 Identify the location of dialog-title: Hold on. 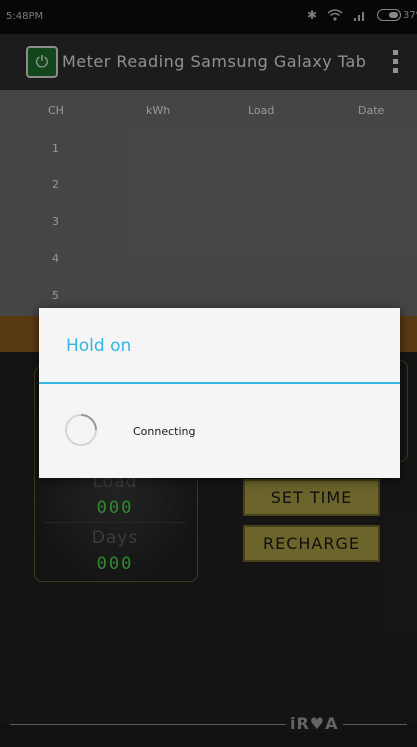
(99, 346).